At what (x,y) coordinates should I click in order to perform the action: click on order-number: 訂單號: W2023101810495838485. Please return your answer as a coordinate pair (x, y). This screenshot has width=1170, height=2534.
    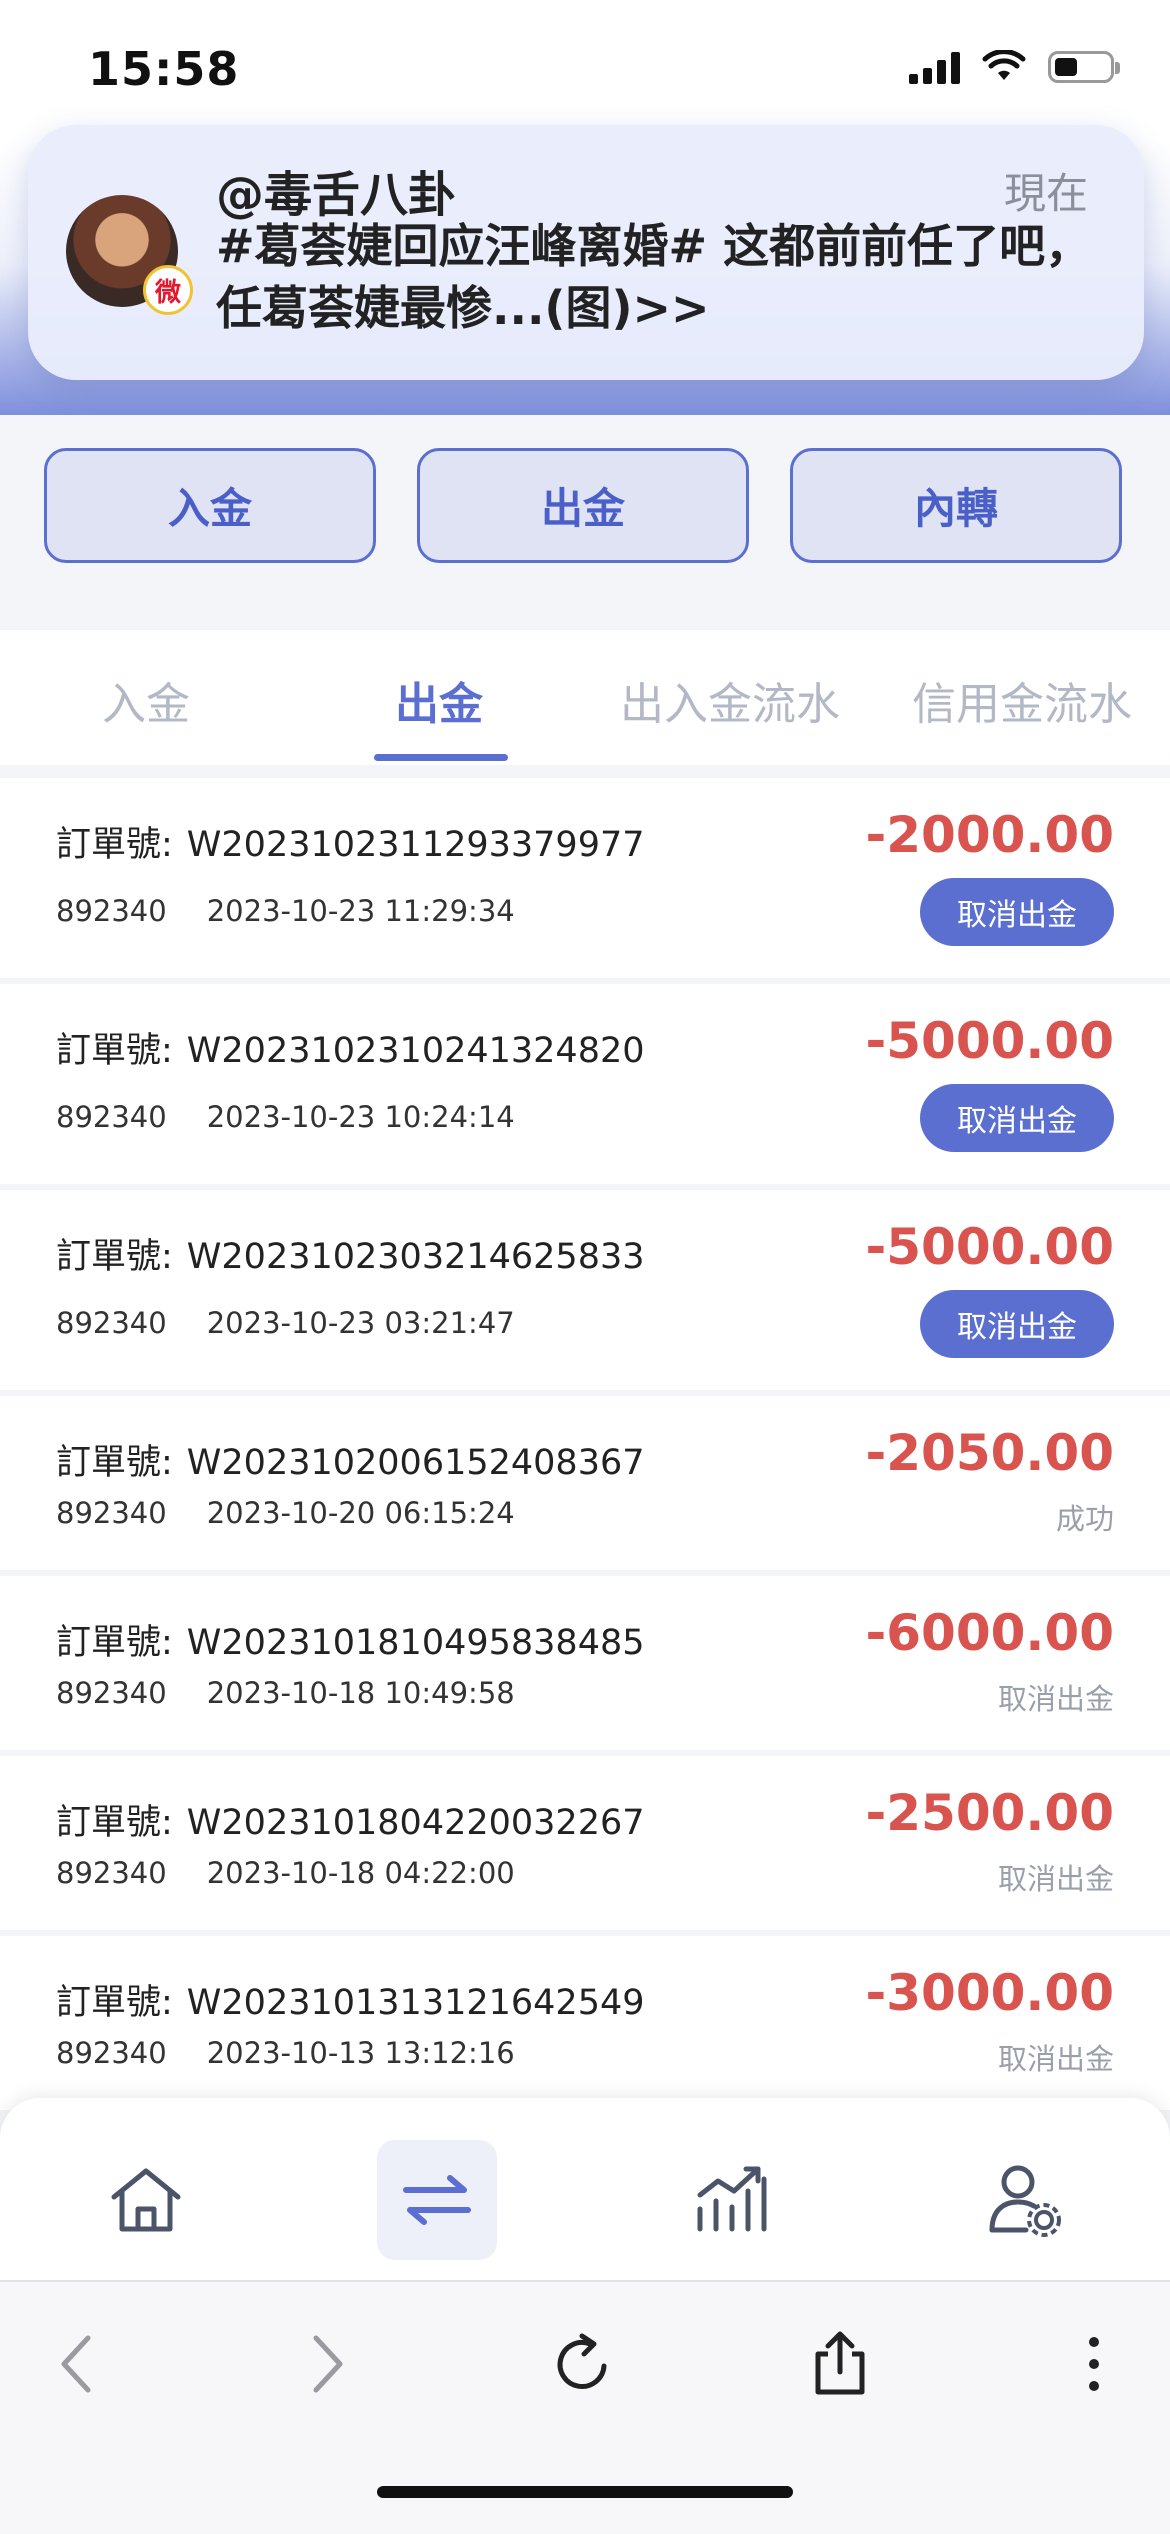
    Looking at the image, I should click on (350, 1639).